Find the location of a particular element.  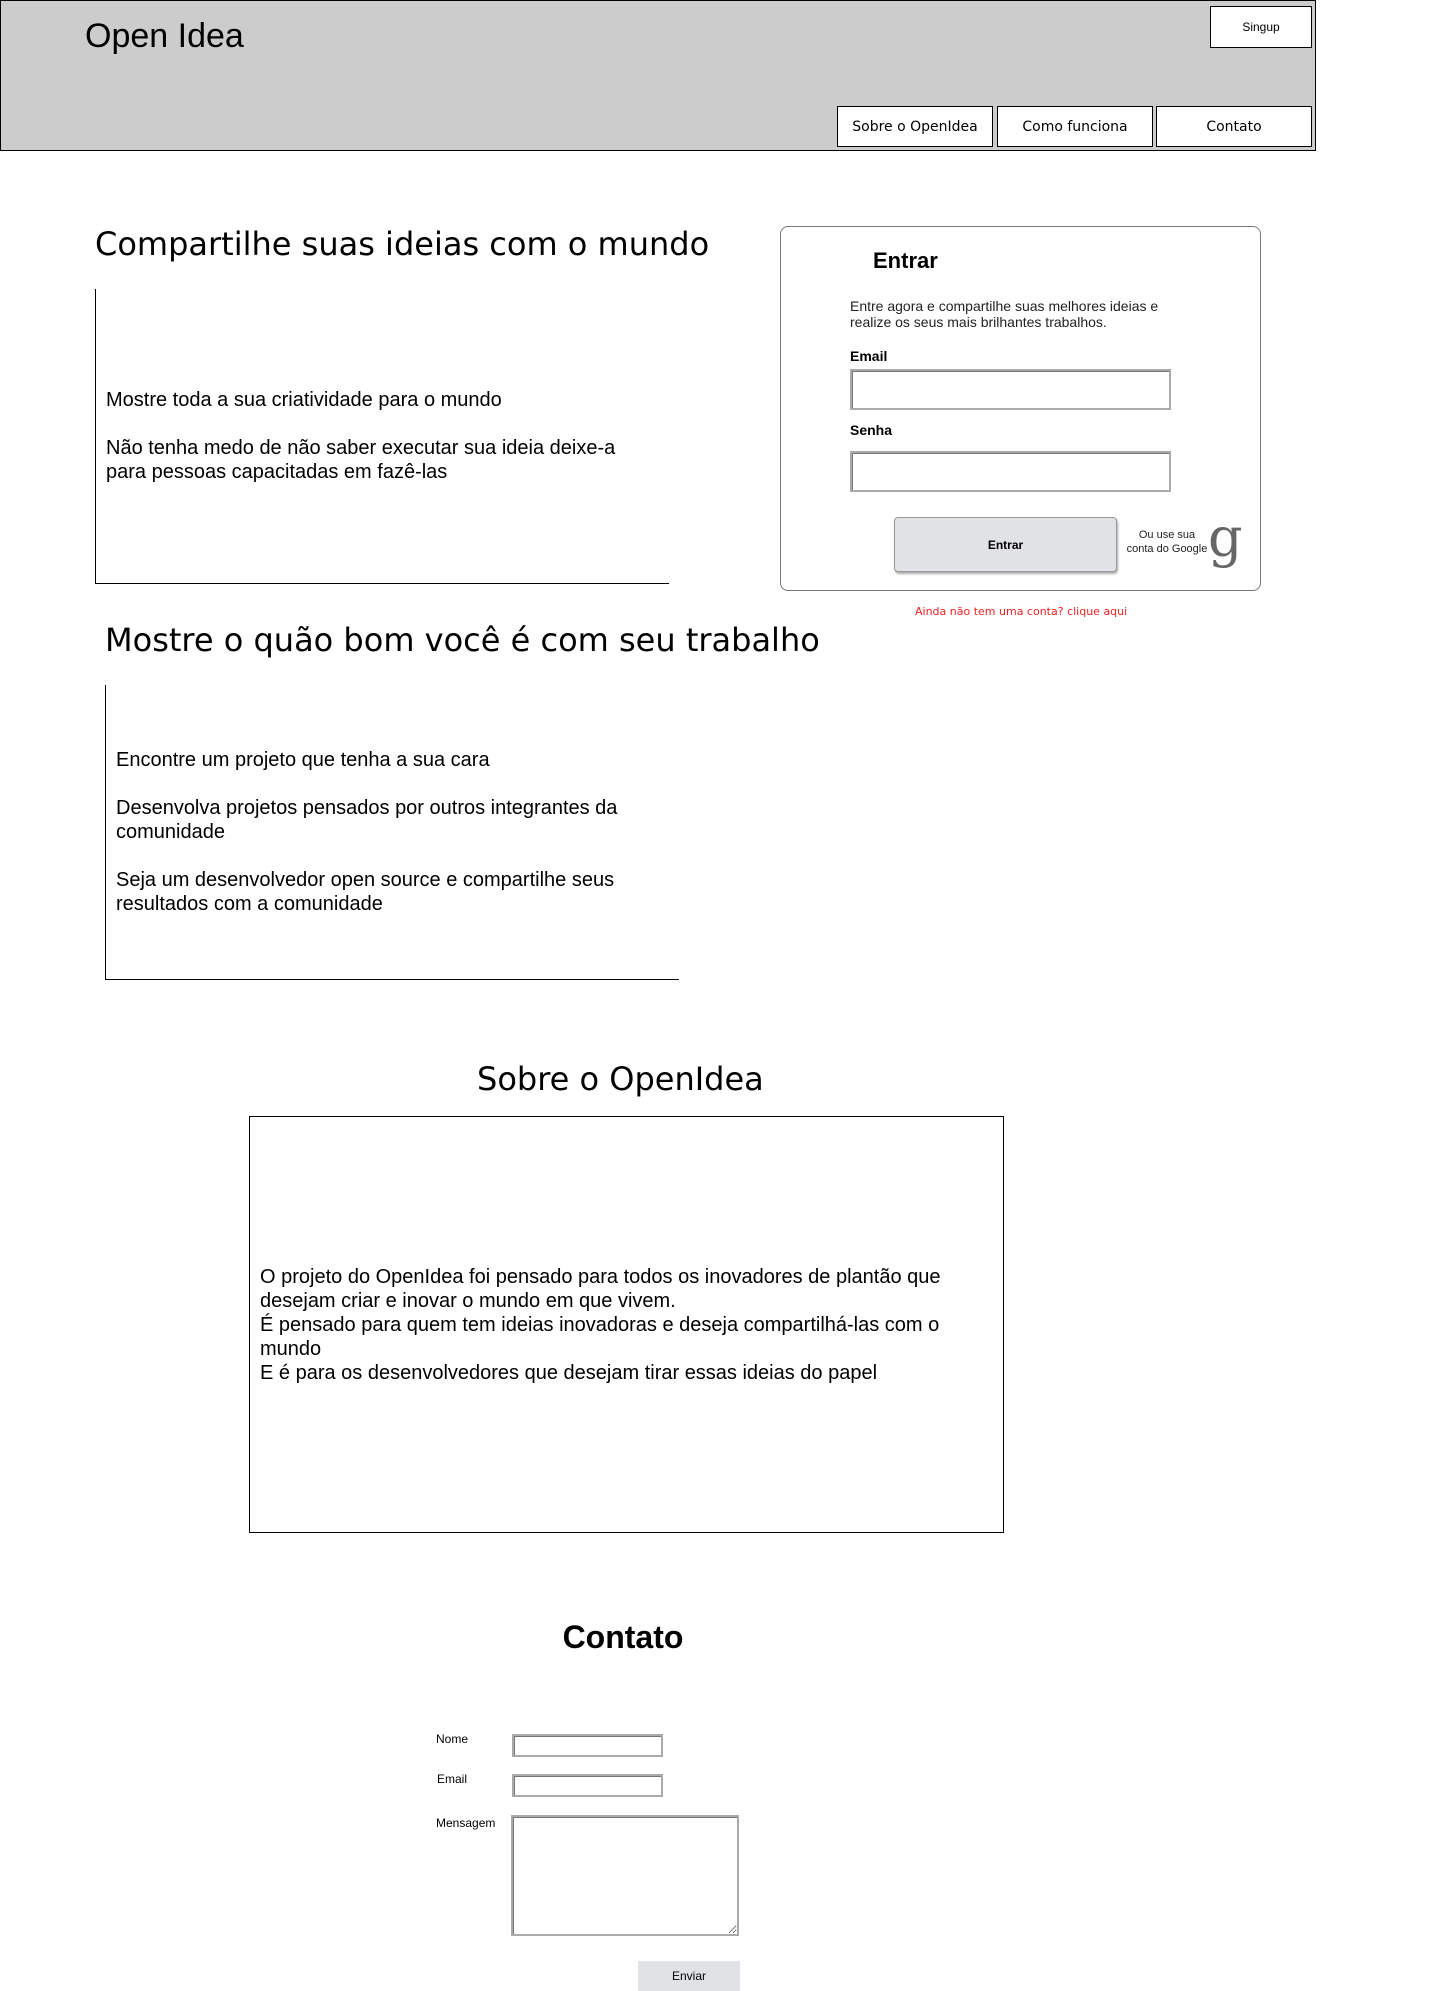

contact-submit-button: Enviar is located at coordinates (689, 1976).